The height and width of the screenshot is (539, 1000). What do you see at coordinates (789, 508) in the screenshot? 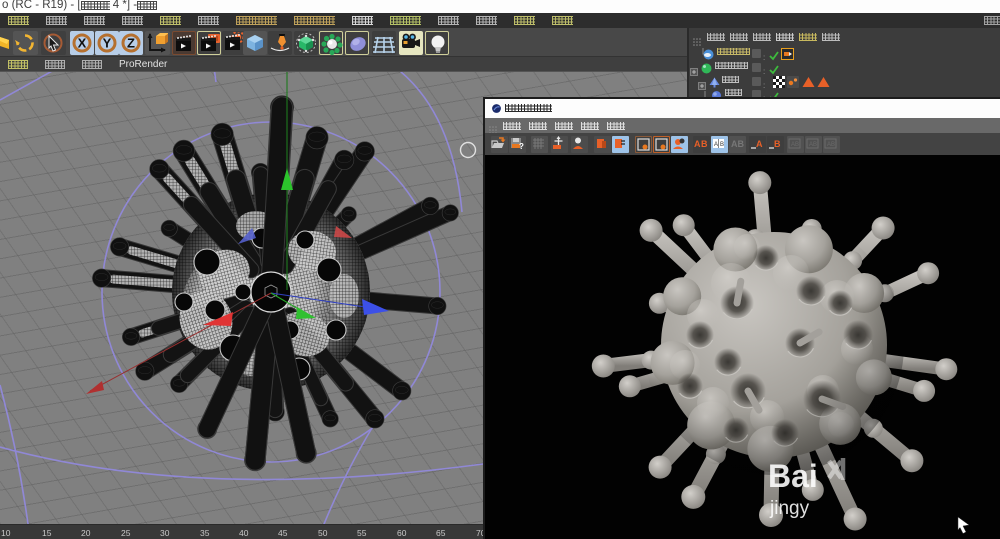
I see `svg-text: jingy` at bounding box center [789, 508].